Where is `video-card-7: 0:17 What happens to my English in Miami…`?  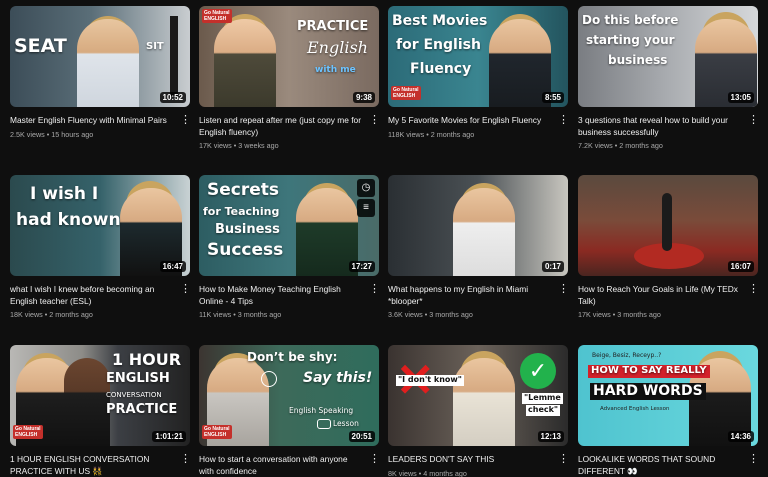 video-card-7: 0:17 What happens to my English in Miami… is located at coordinates (478, 247).